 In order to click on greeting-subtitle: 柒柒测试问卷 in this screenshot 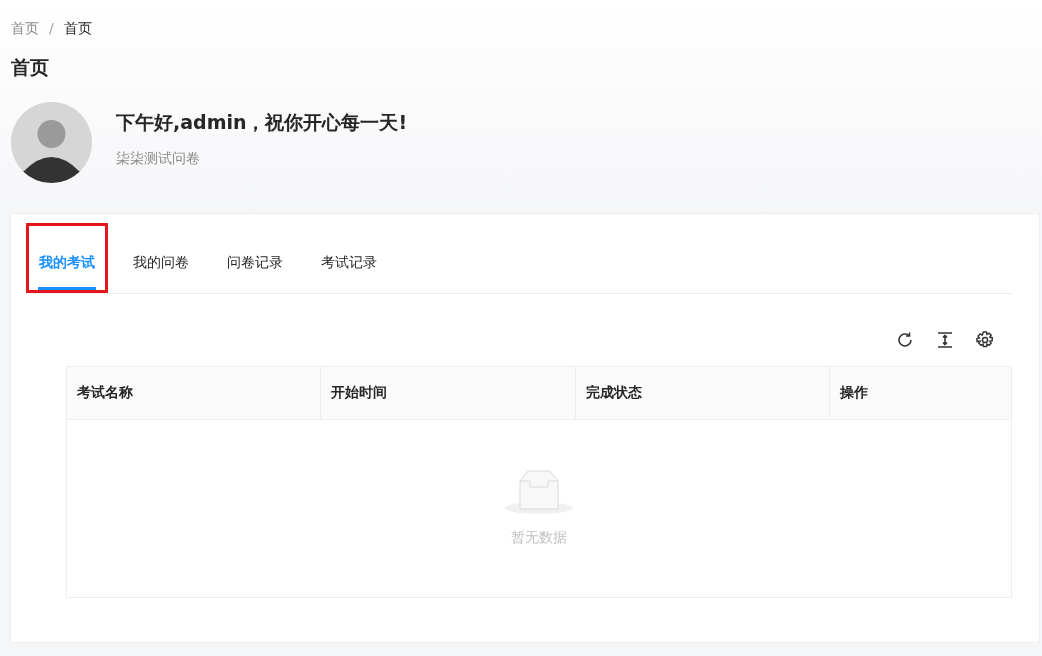, I will do `click(158, 158)`.